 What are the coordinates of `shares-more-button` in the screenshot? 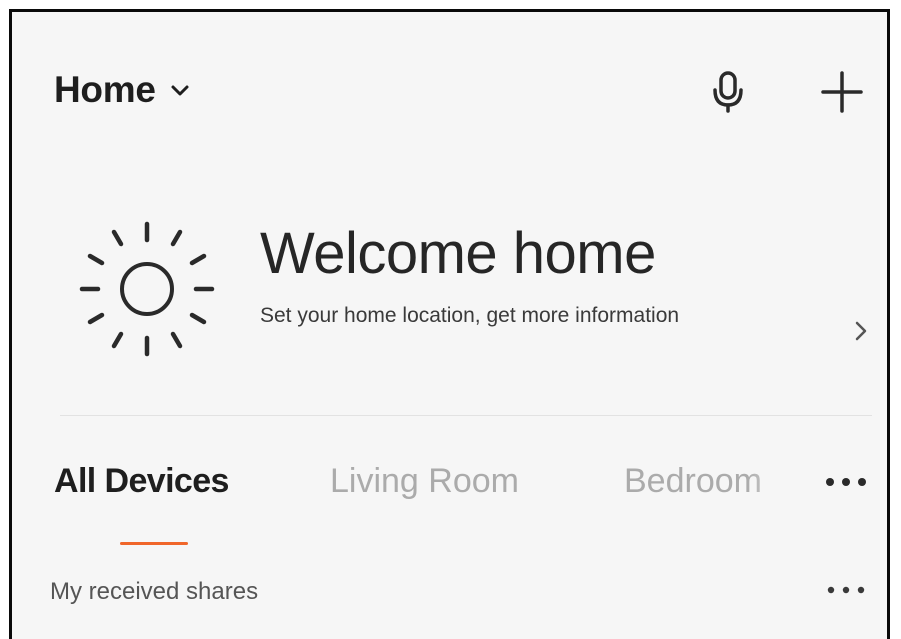 It's located at (846, 590).